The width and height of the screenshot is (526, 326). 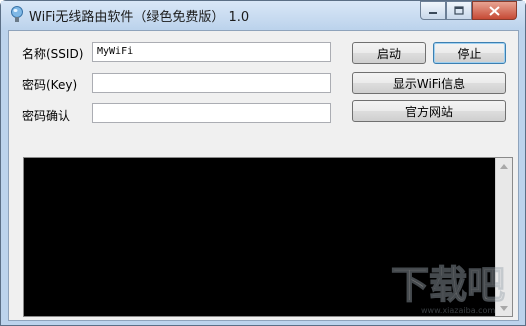 What do you see at coordinates (263, 15) in the screenshot?
I see `title-bar: WiFi无线路由软件（绿色免费版） 1.0` at bounding box center [263, 15].